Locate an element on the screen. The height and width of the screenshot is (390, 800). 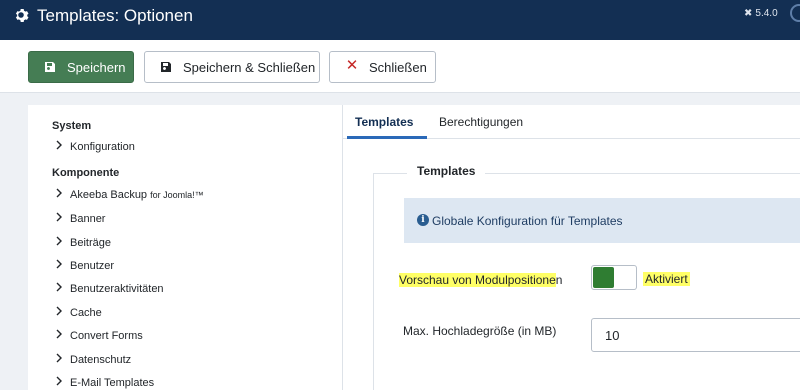
toggle-knob is located at coordinates (603, 277).